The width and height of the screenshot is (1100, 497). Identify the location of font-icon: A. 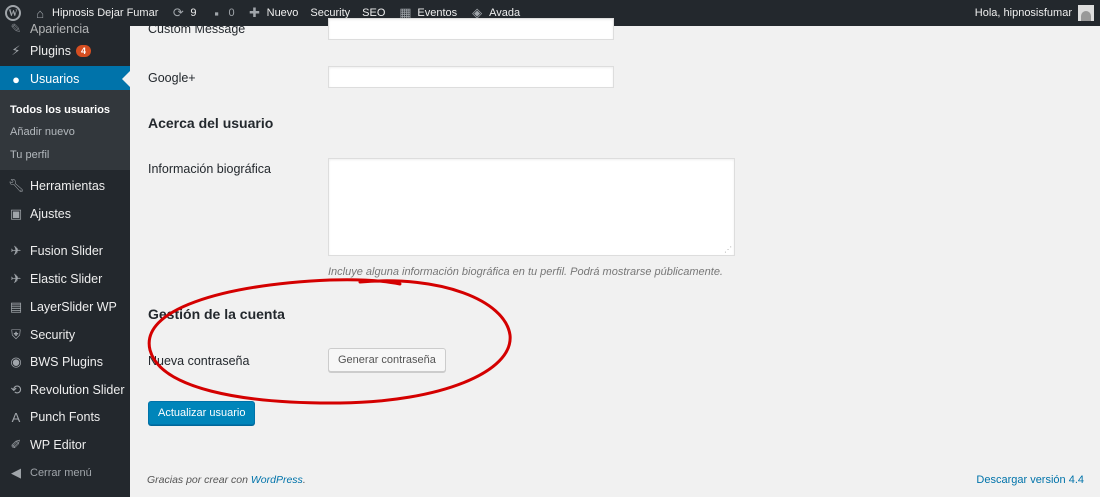
(16, 417).